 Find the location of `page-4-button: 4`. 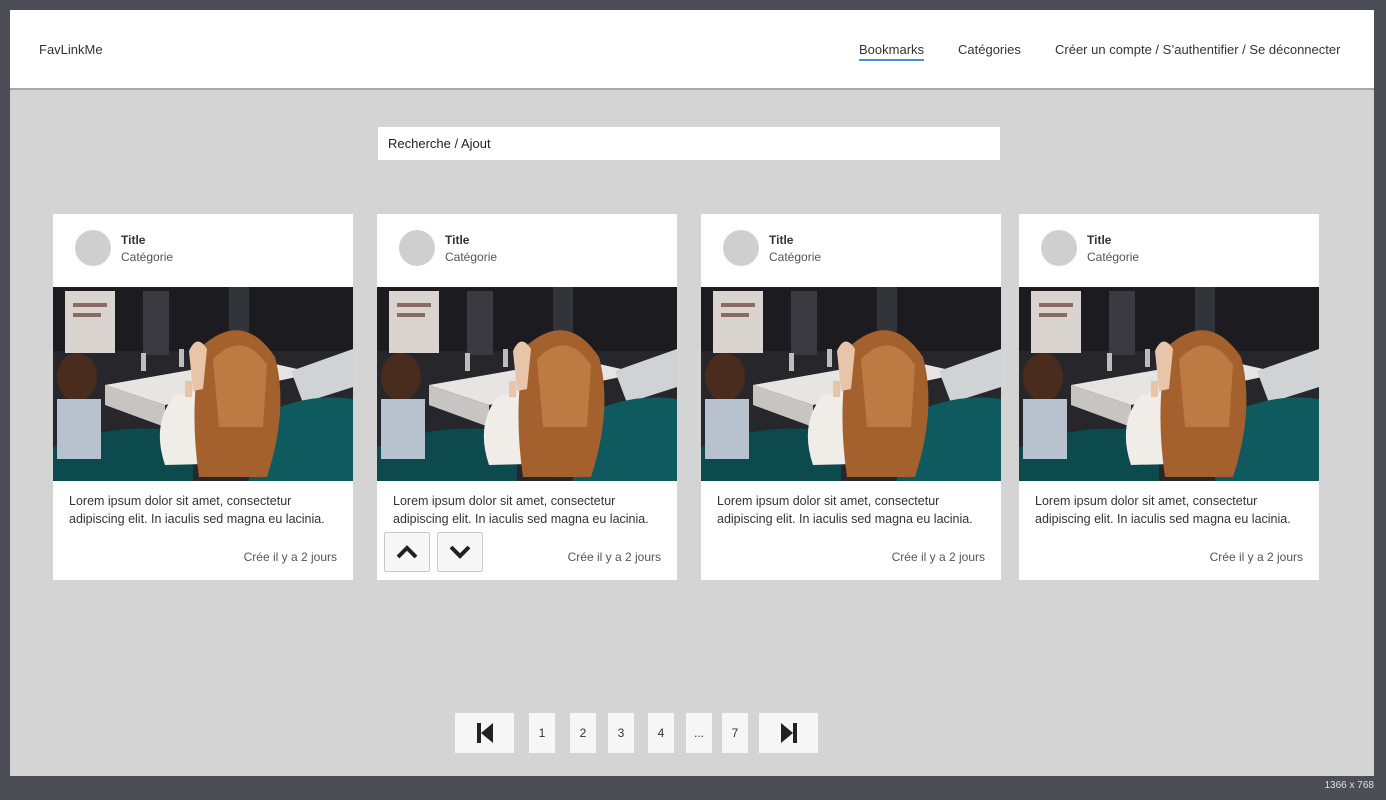

page-4-button: 4 is located at coordinates (661, 733).